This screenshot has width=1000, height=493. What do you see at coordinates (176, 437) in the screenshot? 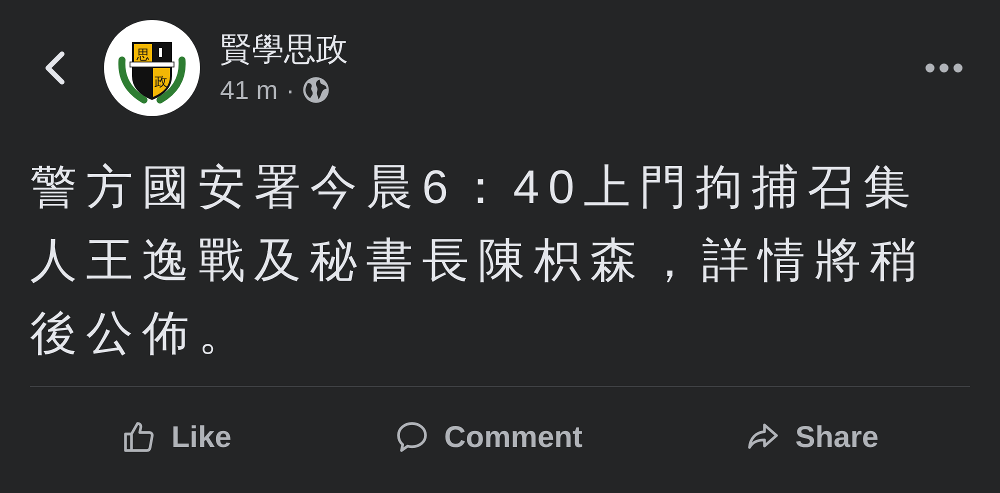
I see `like-button: Like` at bounding box center [176, 437].